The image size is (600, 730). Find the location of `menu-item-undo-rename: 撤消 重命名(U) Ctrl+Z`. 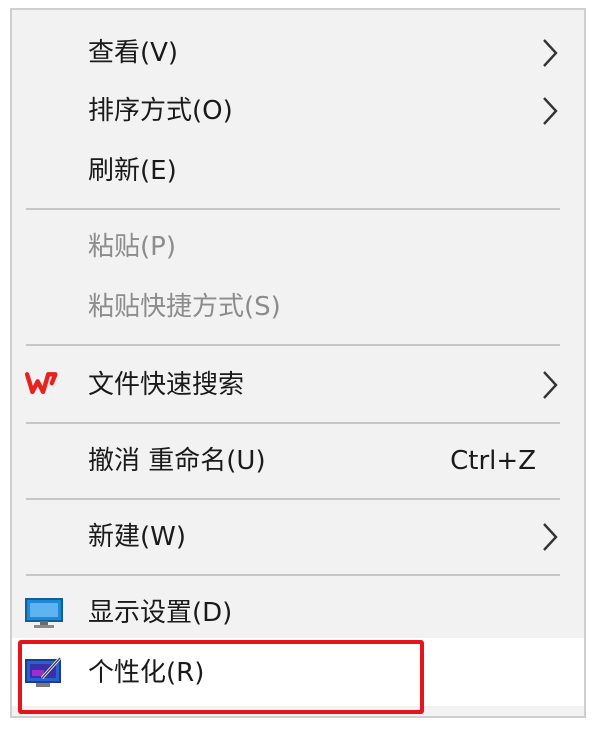

menu-item-undo-rename: 撤消 重命名(U) Ctrl+Z is located at coordinates (298, 461).